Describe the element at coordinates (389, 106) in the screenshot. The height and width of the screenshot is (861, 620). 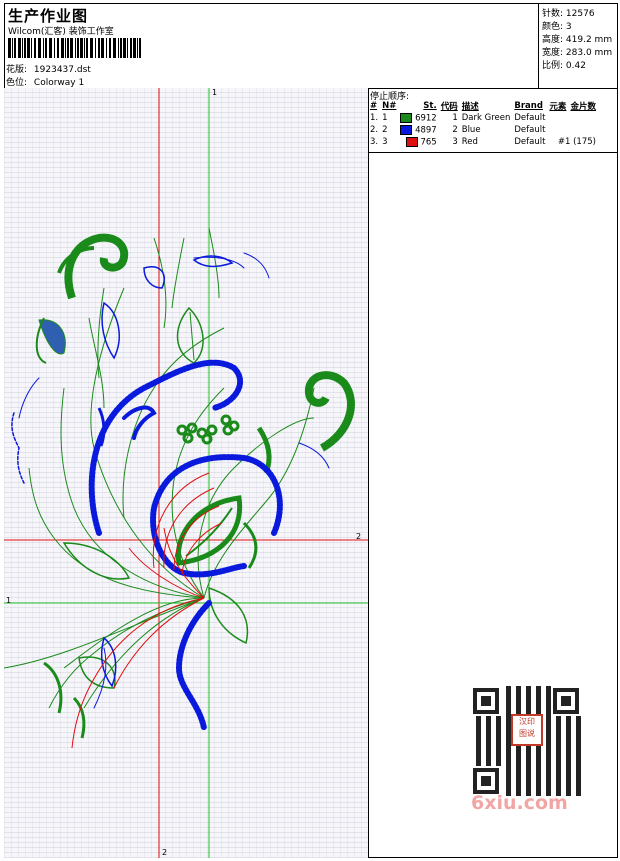
I see `col-needle: N#` at that location.